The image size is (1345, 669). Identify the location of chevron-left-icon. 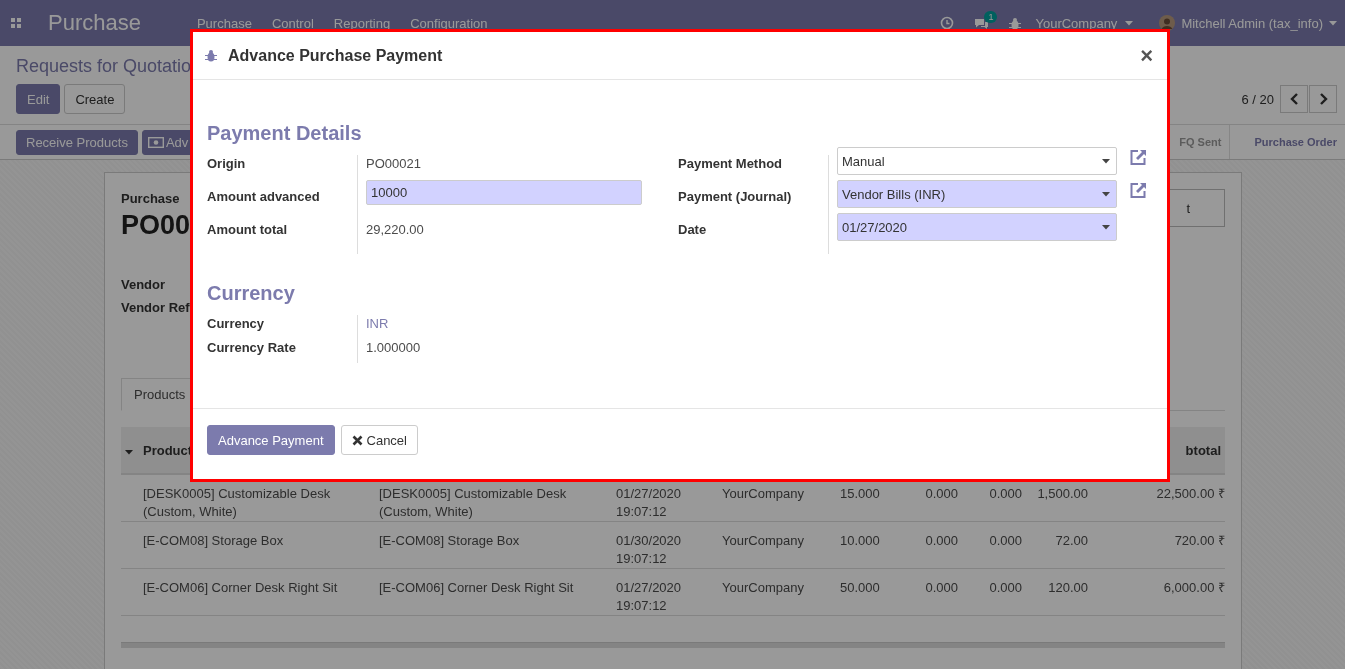
(1294, 99).